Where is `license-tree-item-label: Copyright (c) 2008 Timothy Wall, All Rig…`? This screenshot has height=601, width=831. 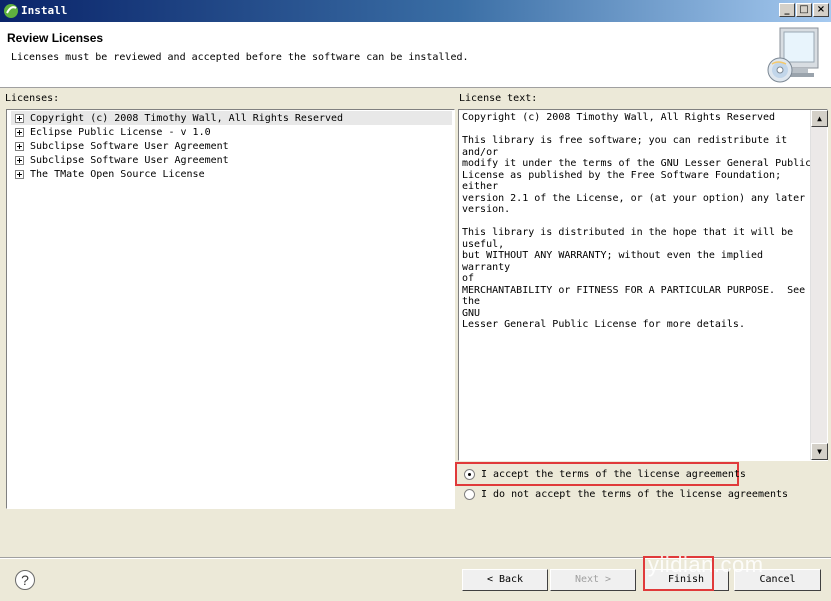
license-tree-item-label: Copyright (c) 2008 Timothy Wall, All Rig… is located at coordinates (187, 118).